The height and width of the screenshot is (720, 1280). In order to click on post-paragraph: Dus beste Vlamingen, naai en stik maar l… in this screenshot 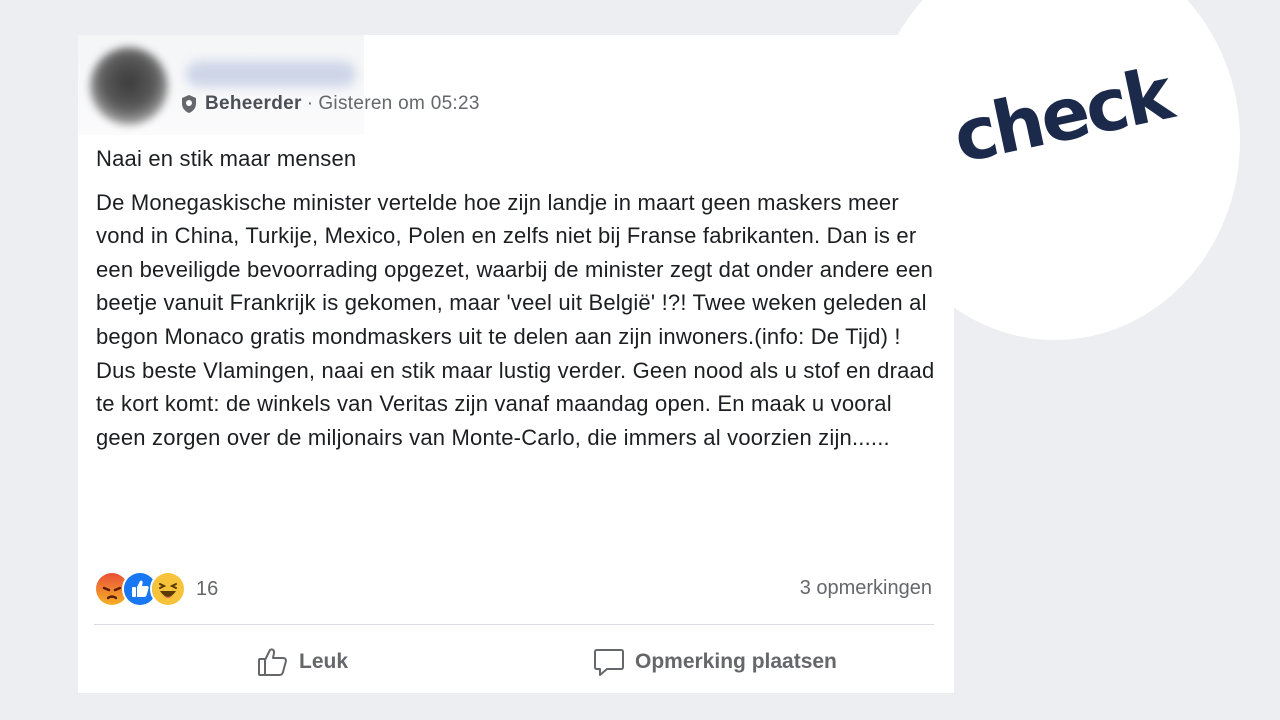, I will do `click(515, 403)`.